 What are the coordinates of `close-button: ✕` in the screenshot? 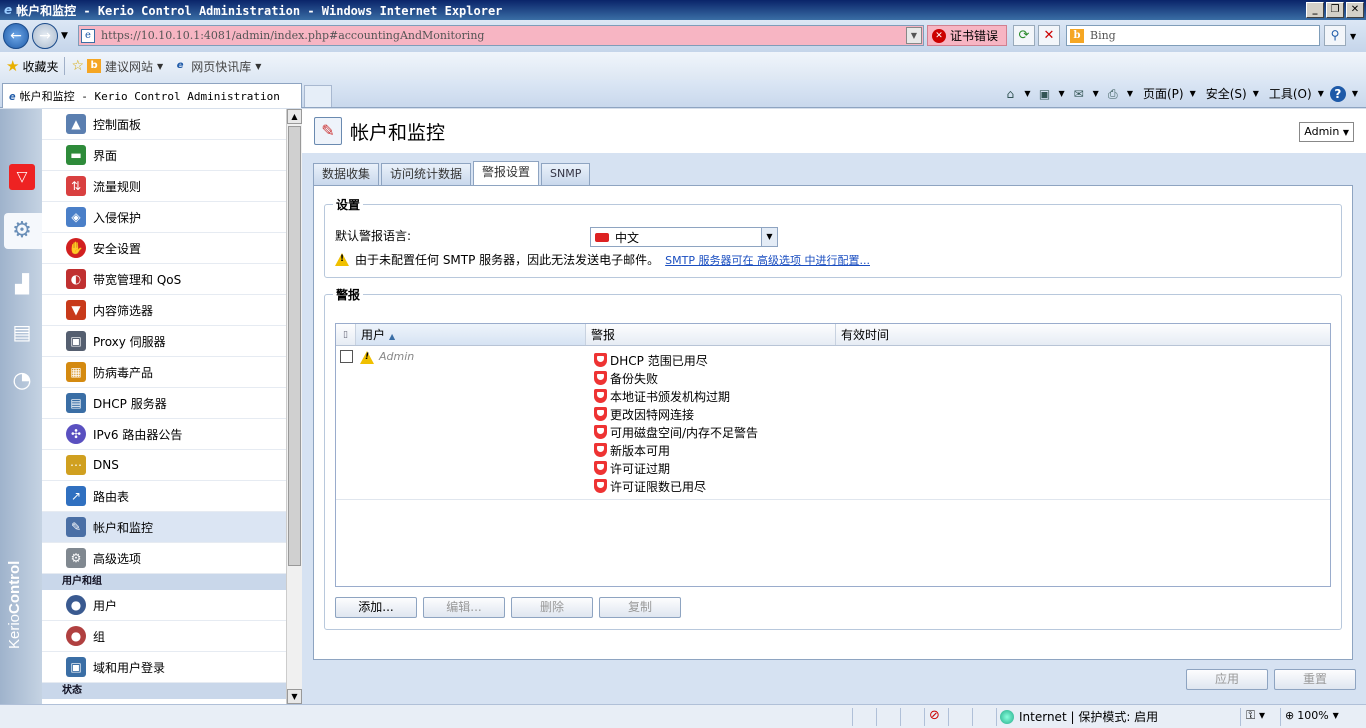 It's located at (1355, 10).